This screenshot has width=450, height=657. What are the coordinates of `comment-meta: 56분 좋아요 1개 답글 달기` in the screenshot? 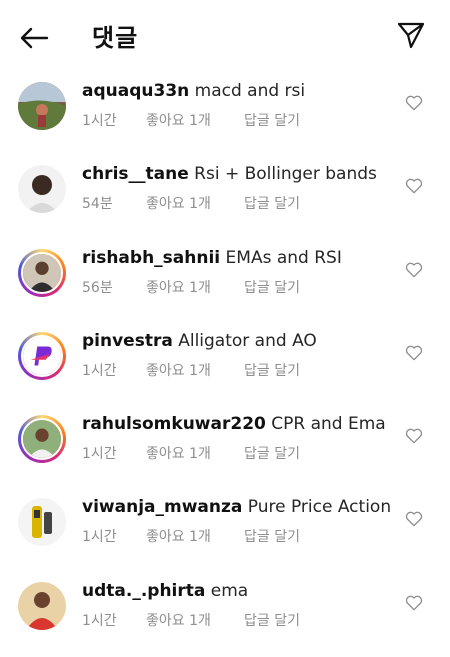 It's located at (191, 287).